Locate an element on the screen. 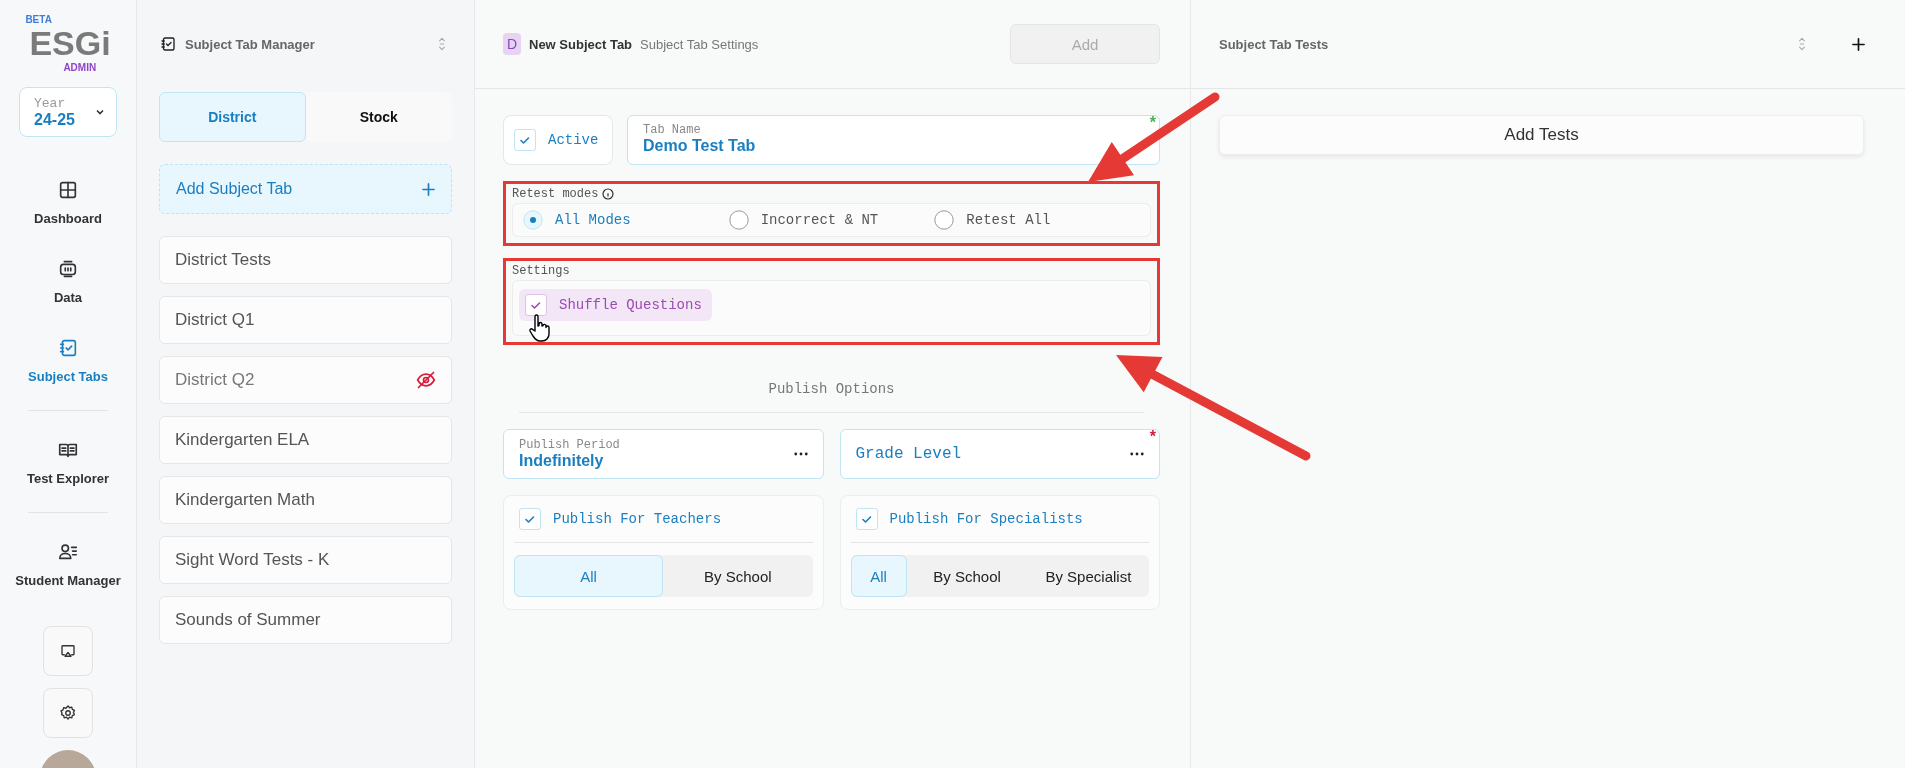 This screenshot has width=1905, height=768. info-icon is located at coordinates (608, 194).